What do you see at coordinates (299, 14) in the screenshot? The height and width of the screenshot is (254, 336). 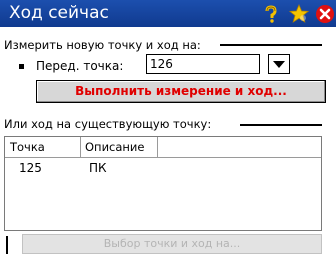 I see `star-icon` at bounding box center [299, 14].